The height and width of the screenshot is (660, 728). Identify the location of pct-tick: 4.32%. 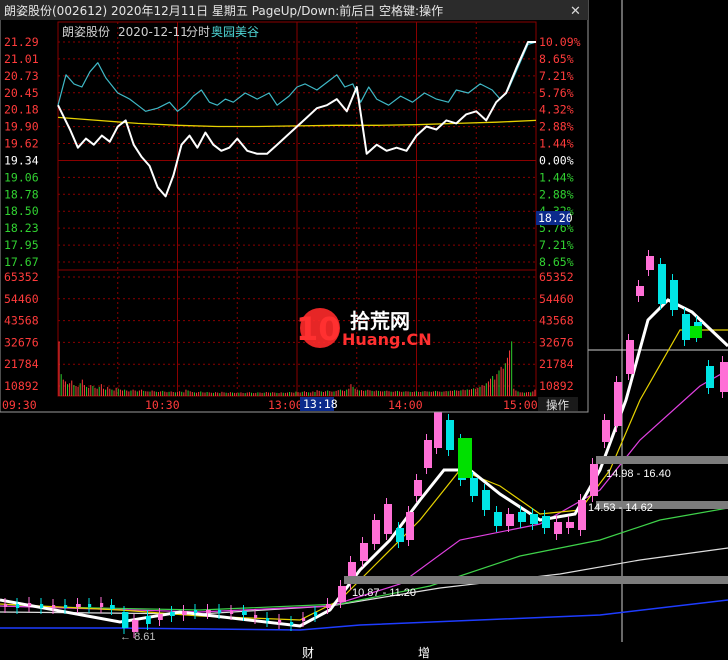
(556, 110).